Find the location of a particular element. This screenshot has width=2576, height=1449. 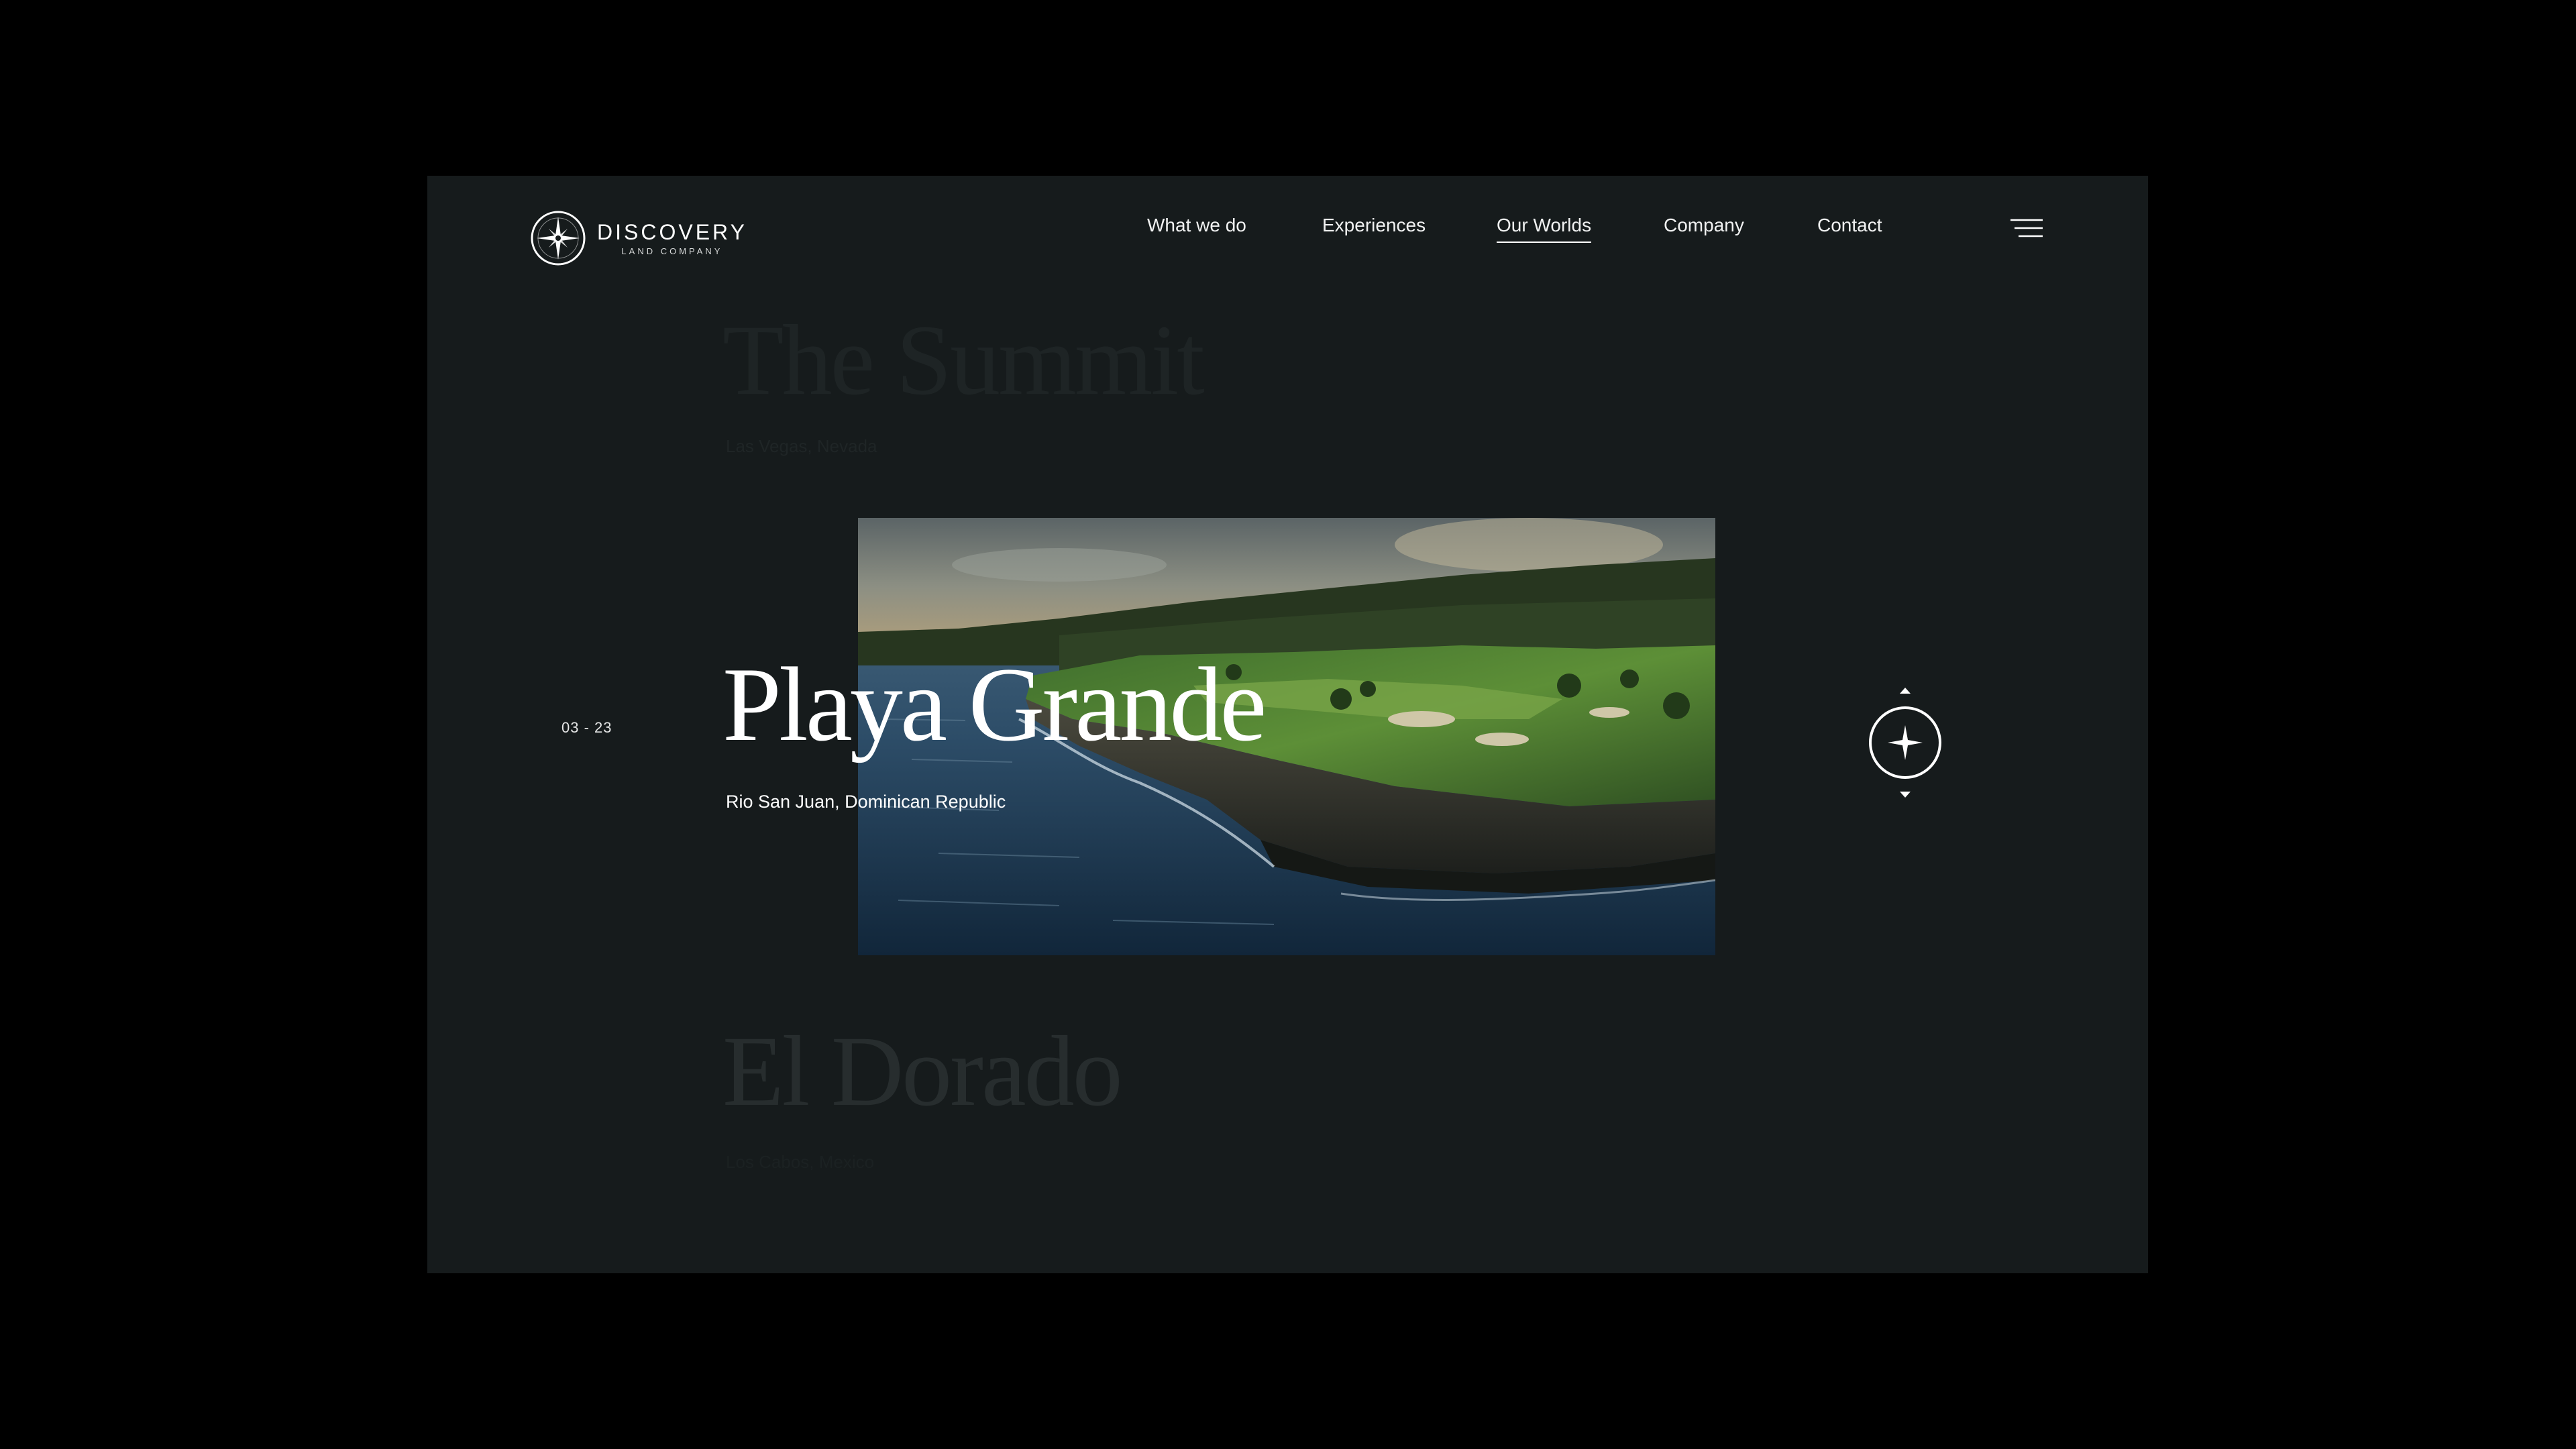

caret-down-icon is located at coordinates (1905, 795).